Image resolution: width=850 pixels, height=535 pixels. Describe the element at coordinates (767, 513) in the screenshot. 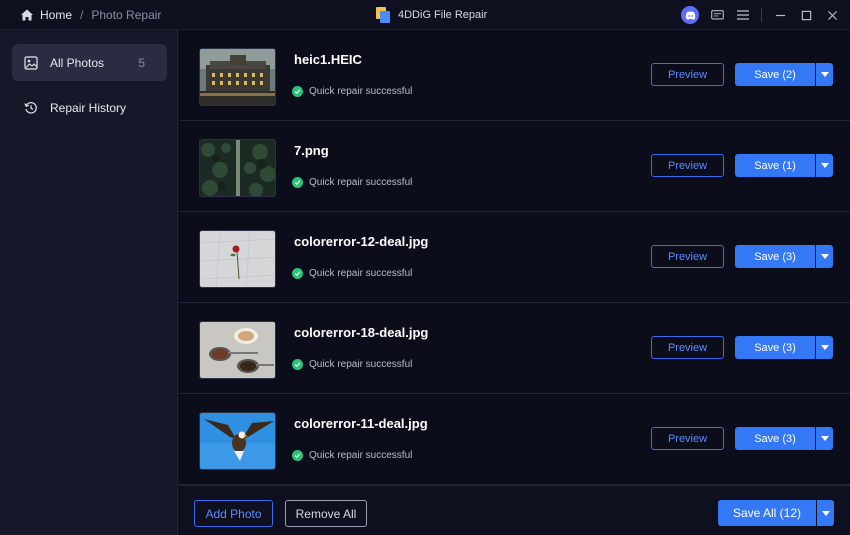

I see `save-all-button: Save All (12)` at that location.